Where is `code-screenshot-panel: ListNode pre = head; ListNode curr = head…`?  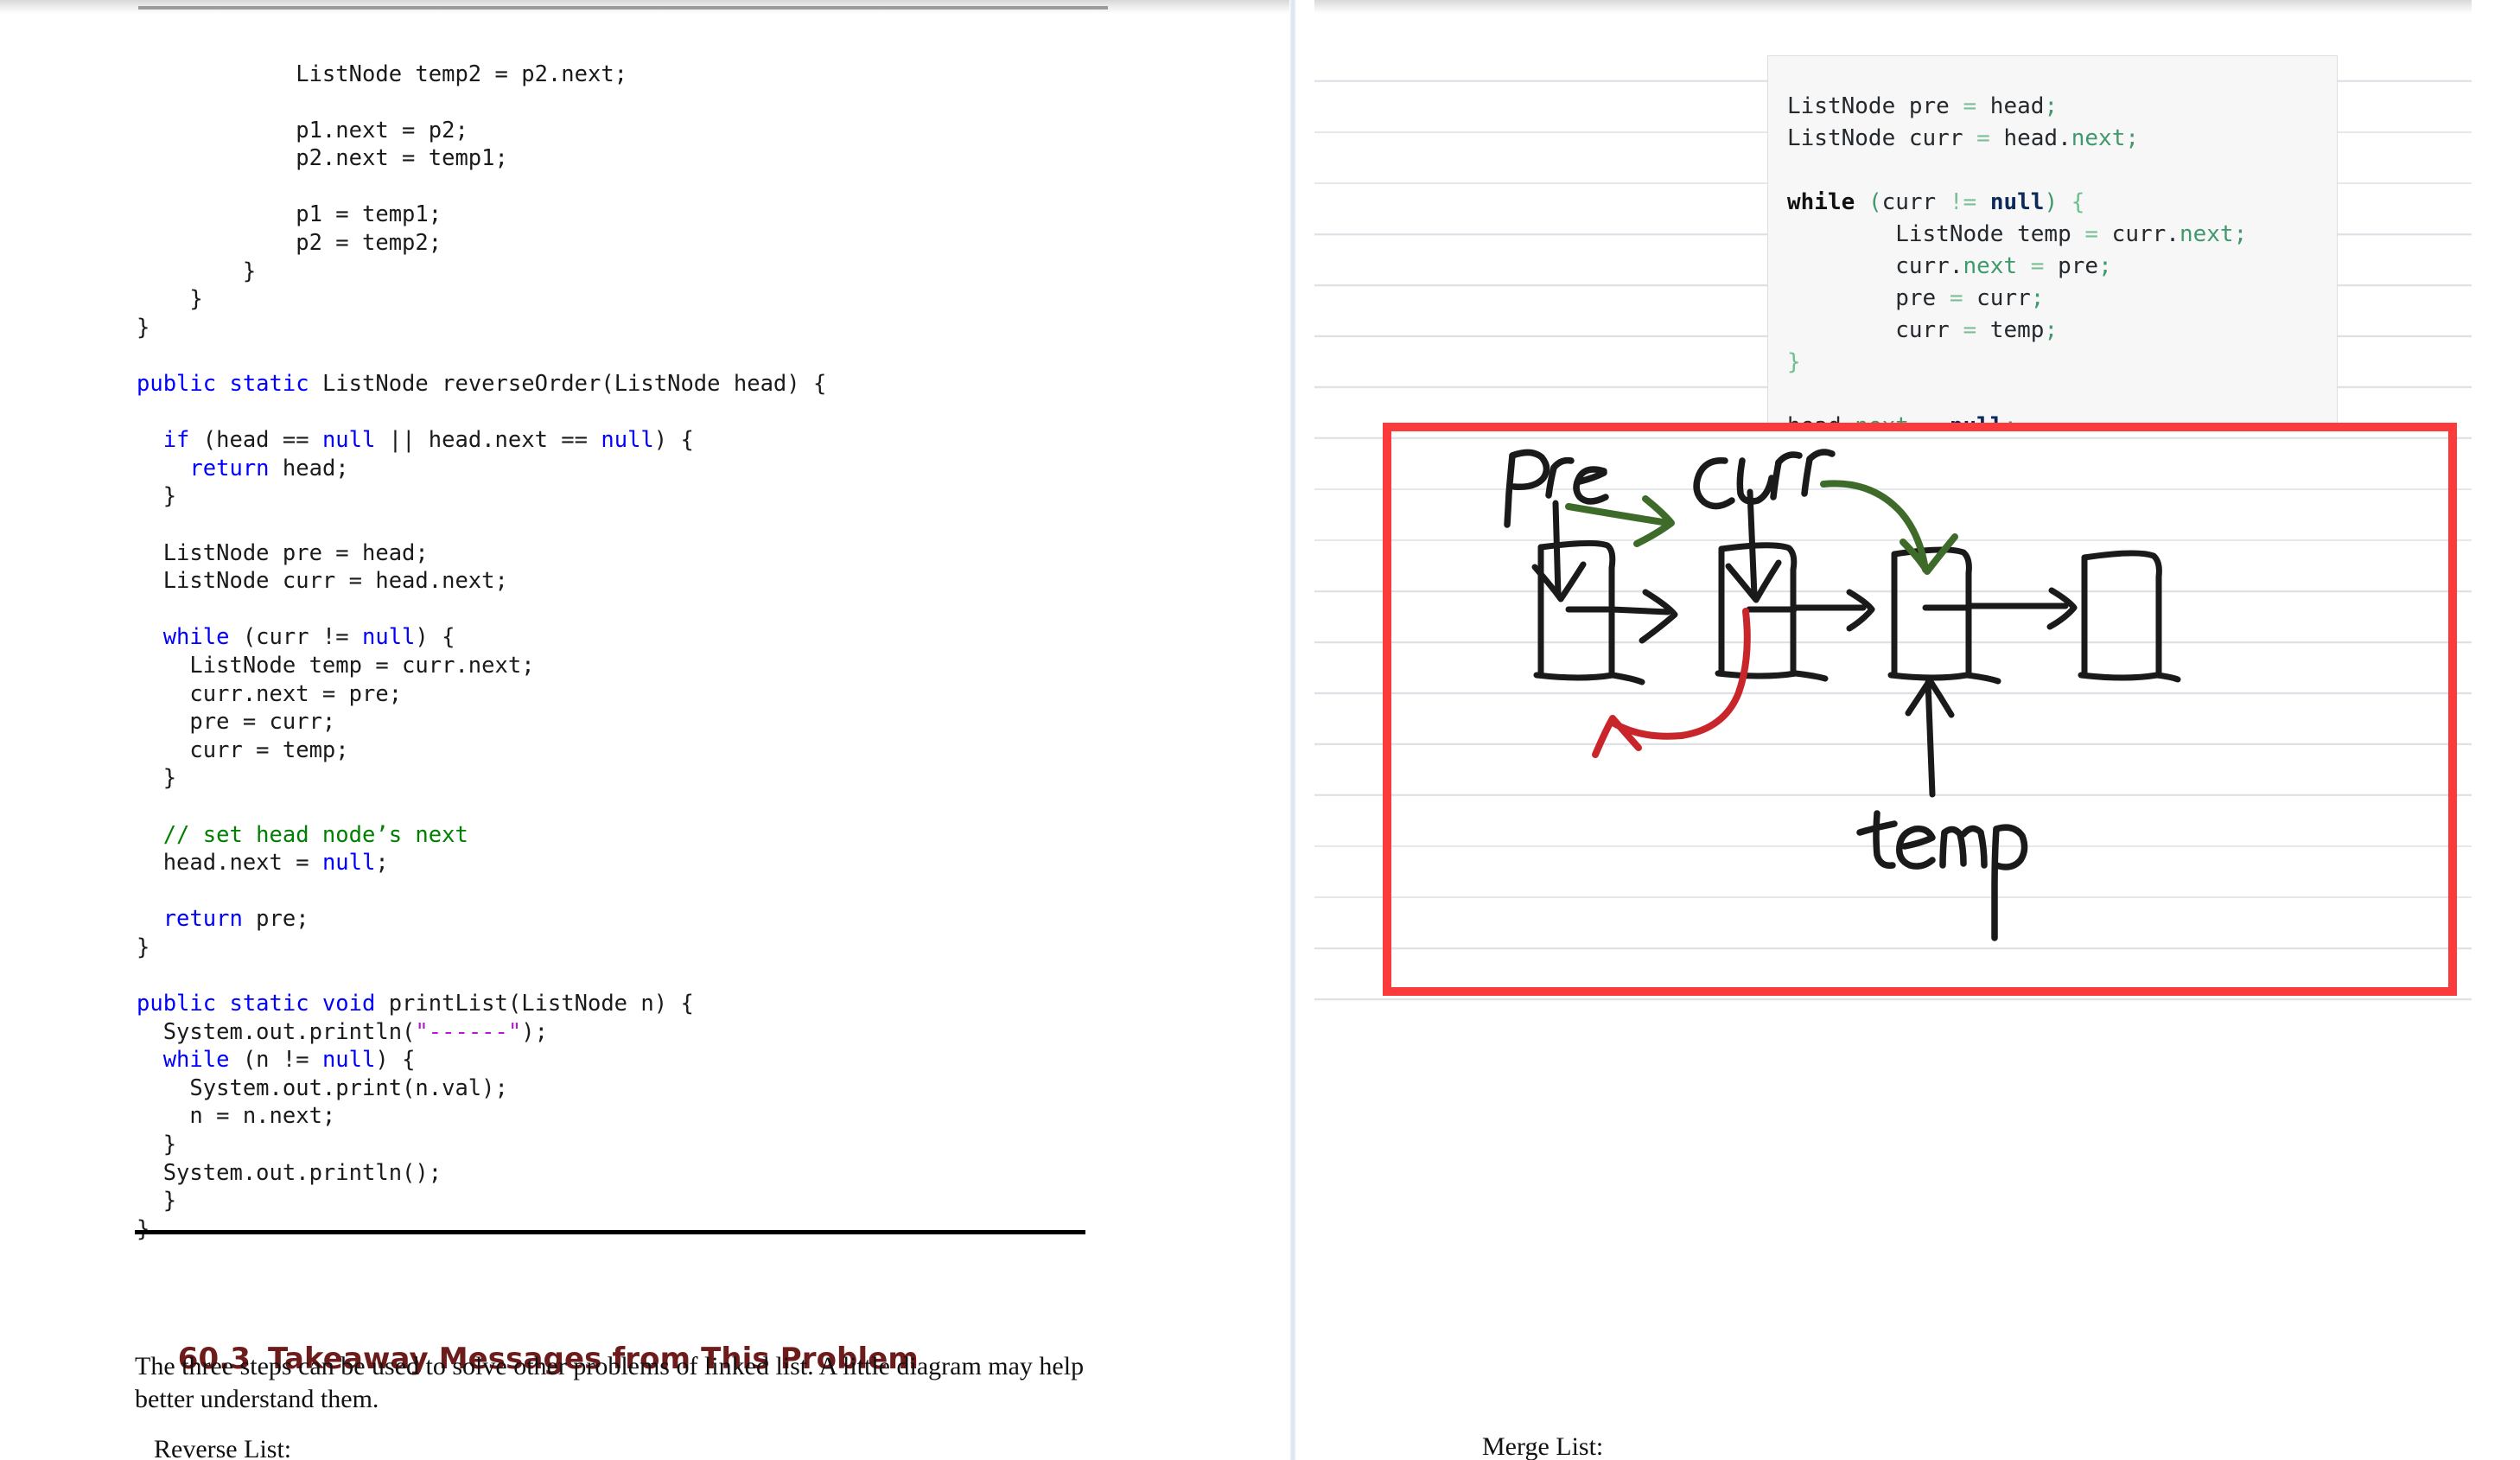 code-screenshot-panel: ListNode pre = head; ListNode curr = head… is located at coordinates (2052, 241).